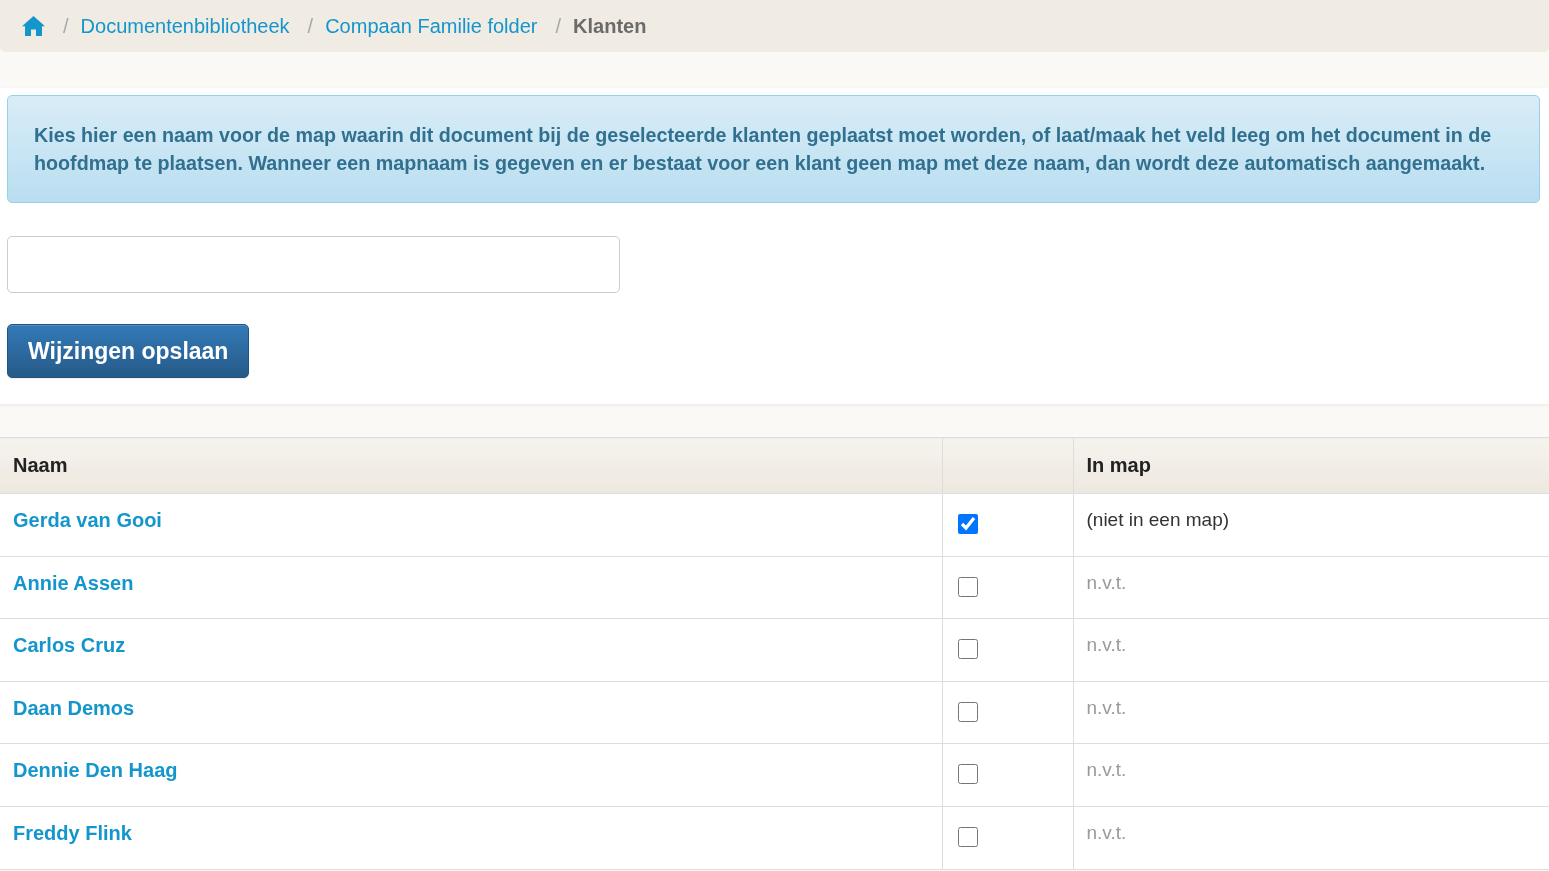 This screenshot has height=871, width=1549. I want to click on client-name-link: Gerda van Gooi, so click(87, 520).